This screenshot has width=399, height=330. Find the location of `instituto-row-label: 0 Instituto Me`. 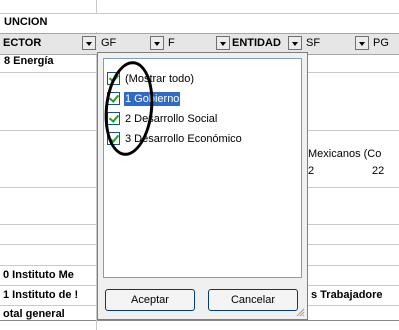

instituto-row-label: 0 Instituto Me is located at coordinates (38, 275).